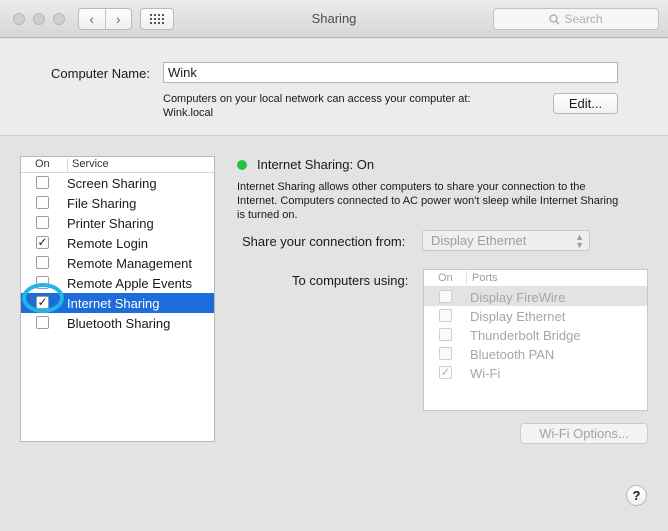 The image size is (668, 531). Describe the element at coordinates (334, 19) in the screenshot. I see `title-bar: ‹ › Sharing Search` at that location.